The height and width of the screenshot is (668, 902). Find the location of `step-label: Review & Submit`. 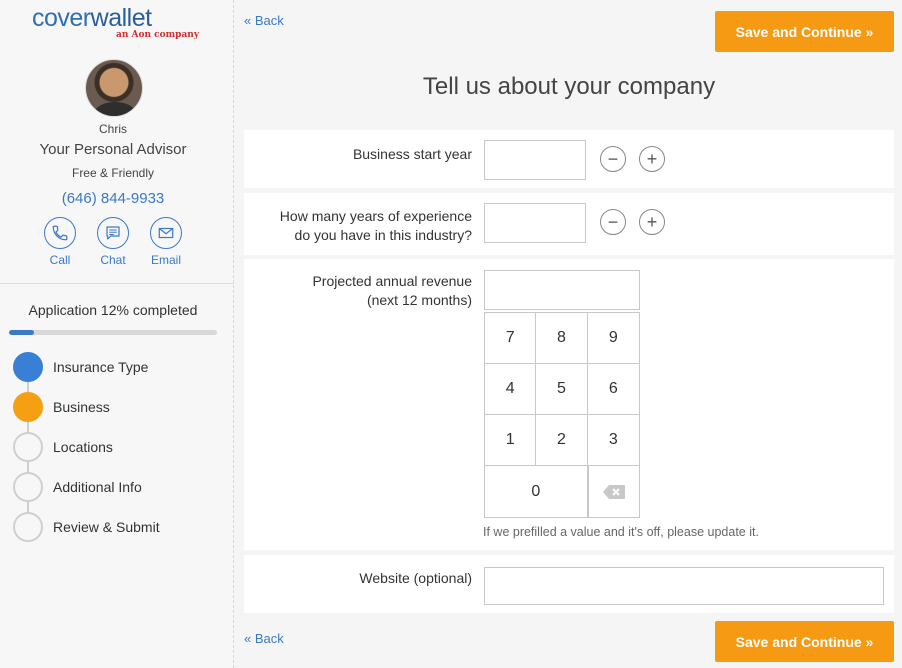

step-label: Review & Submit is located at coordinates (106, 527).